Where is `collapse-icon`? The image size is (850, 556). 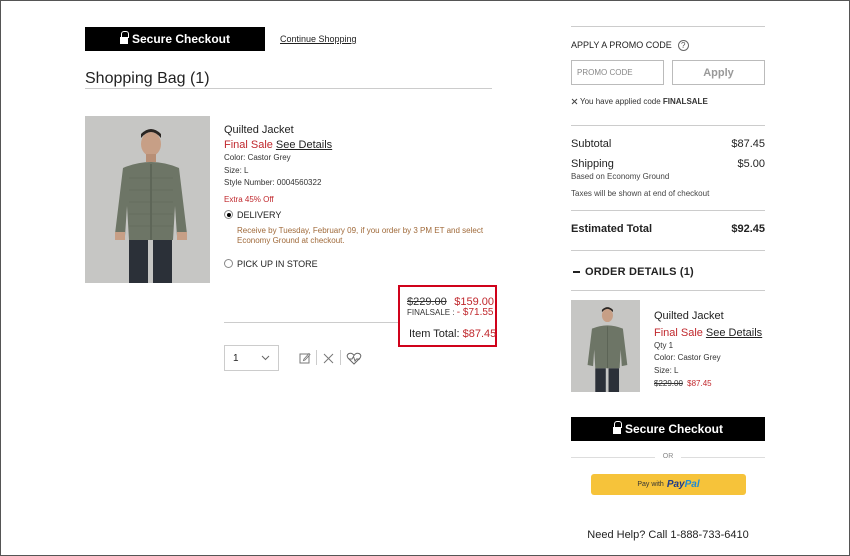 collapse-icon is located at coordinates (576, 272).